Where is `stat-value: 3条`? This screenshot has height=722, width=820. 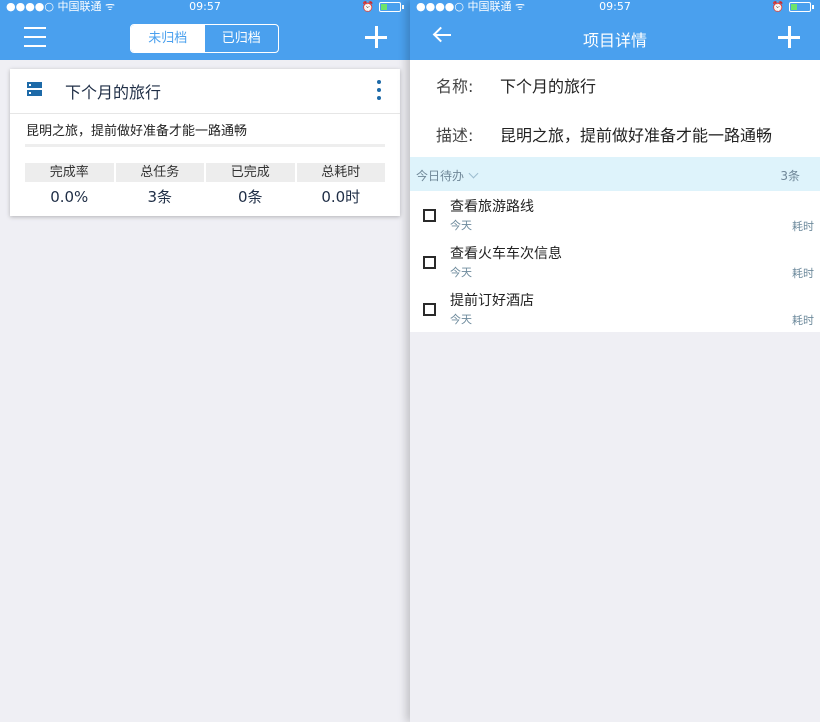
stat-value: 3条 is located at coordinates (160, 197).